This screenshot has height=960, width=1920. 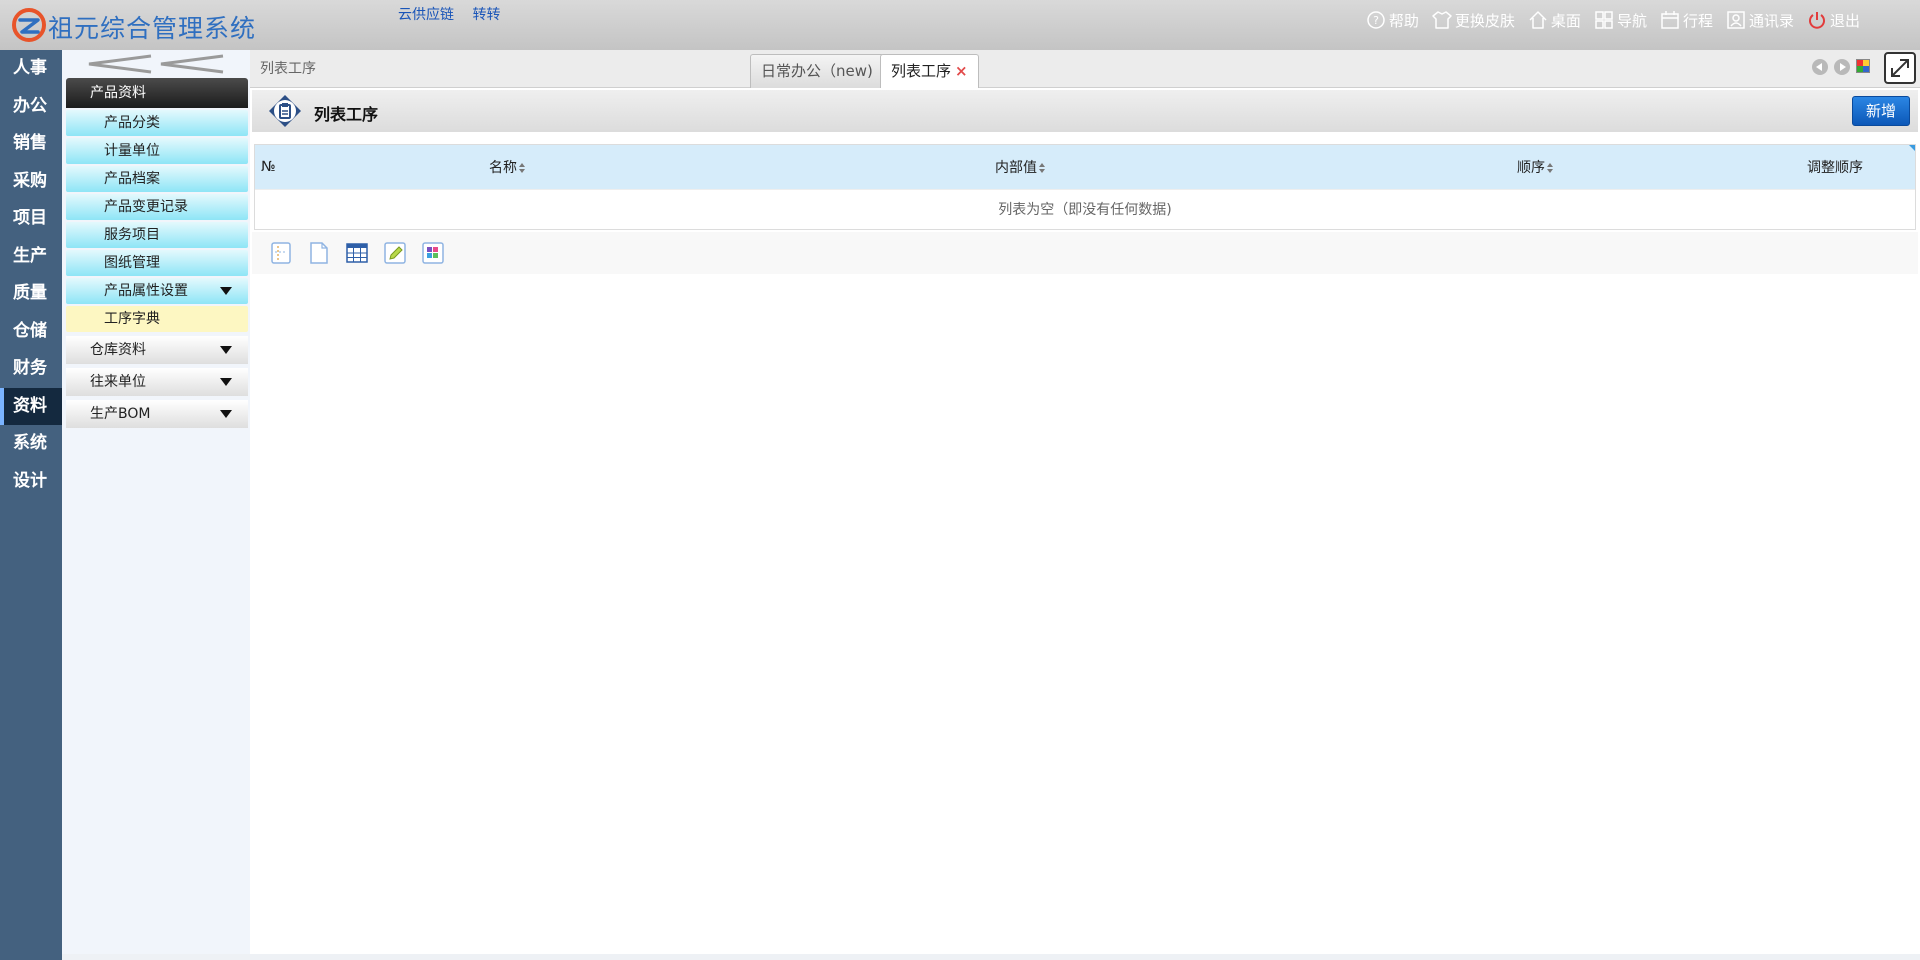 I want to click on expand-icon, so click(x=1900, y=68).